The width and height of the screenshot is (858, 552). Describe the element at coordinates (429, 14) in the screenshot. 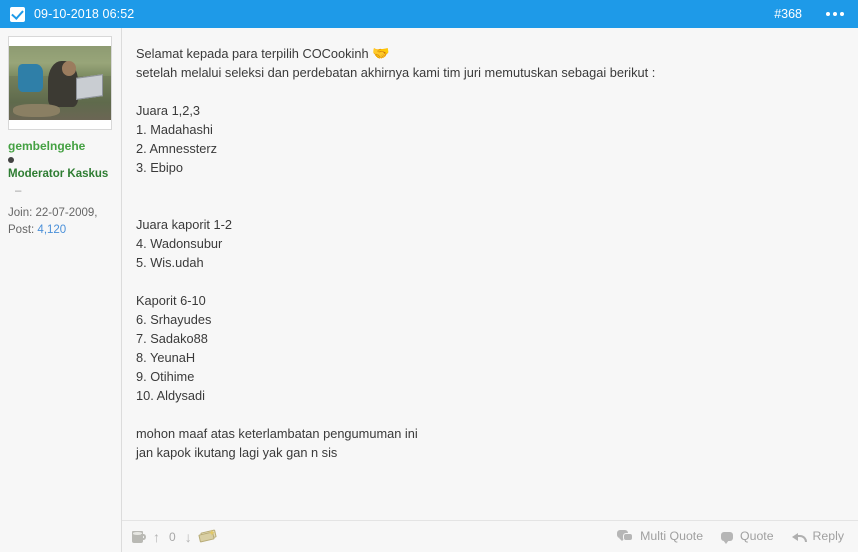

I see `post-header: 09-10-2018 06:52 #368` at that location.